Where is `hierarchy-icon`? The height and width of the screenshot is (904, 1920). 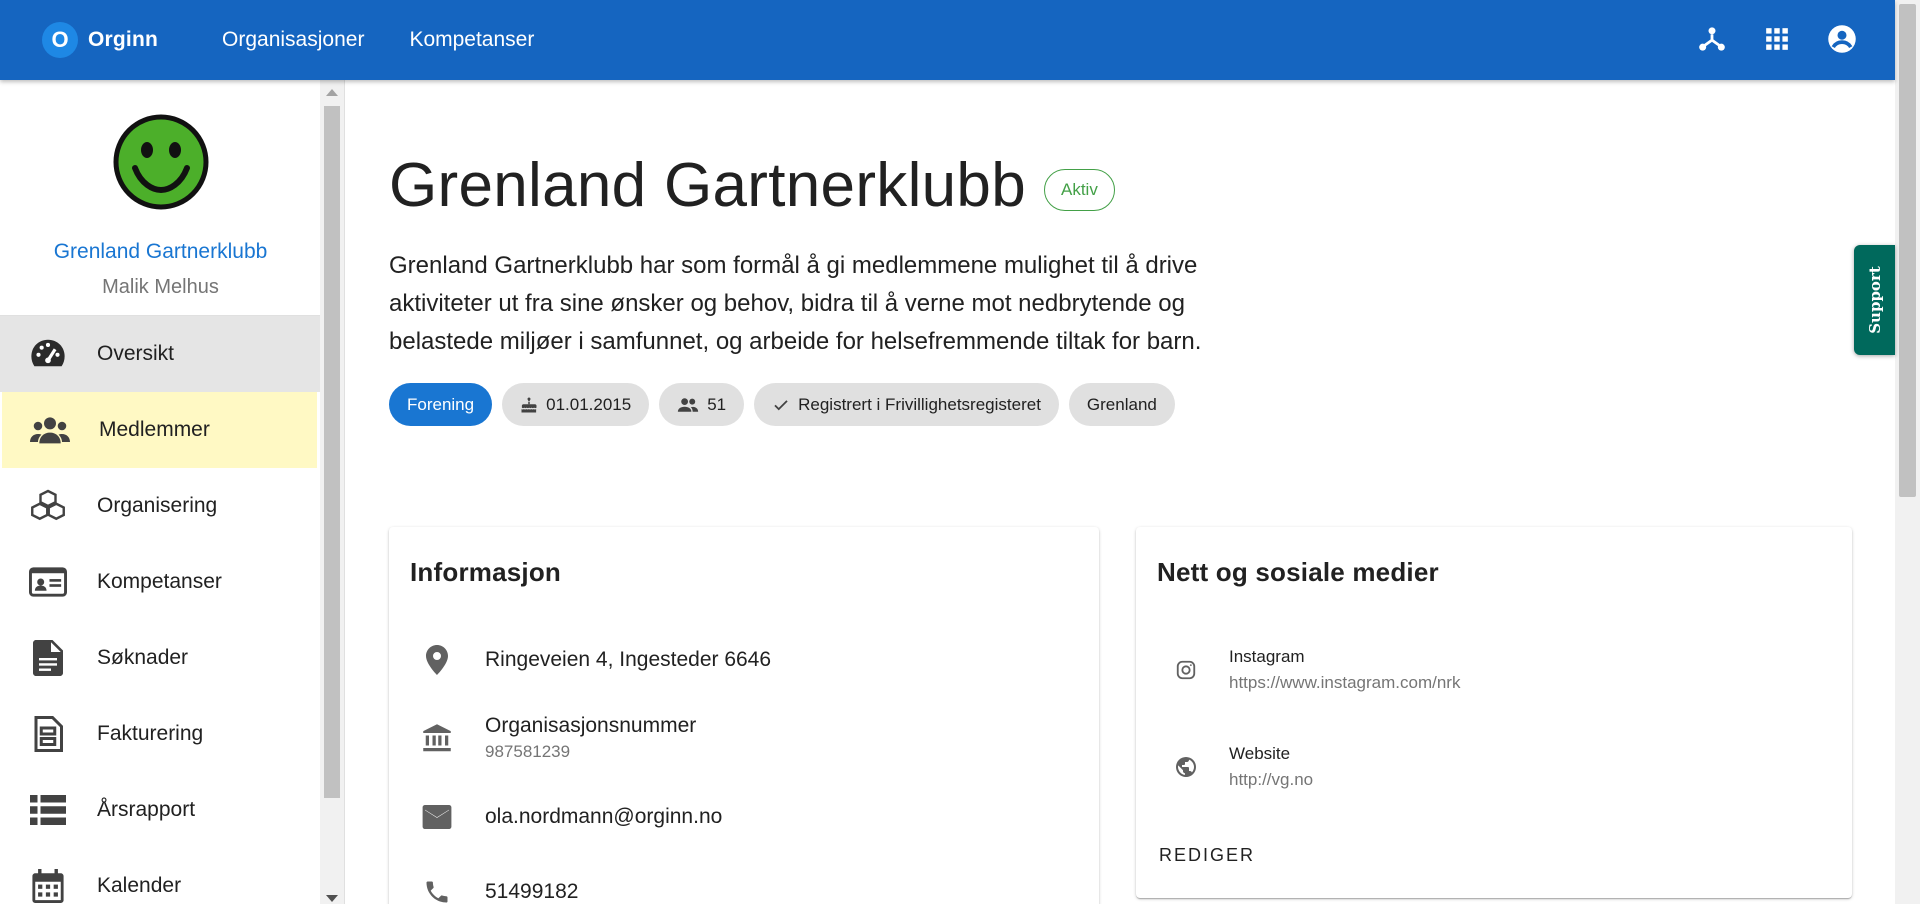 hierarchy-icon is located at coordinates (1711, 38).